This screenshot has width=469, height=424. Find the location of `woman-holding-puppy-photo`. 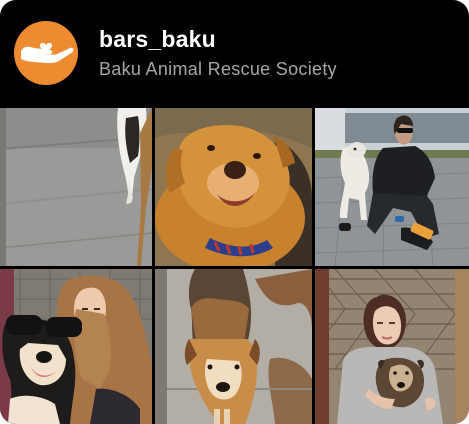

woman-holding-puppy-photo is located at coordinates (392, 346).